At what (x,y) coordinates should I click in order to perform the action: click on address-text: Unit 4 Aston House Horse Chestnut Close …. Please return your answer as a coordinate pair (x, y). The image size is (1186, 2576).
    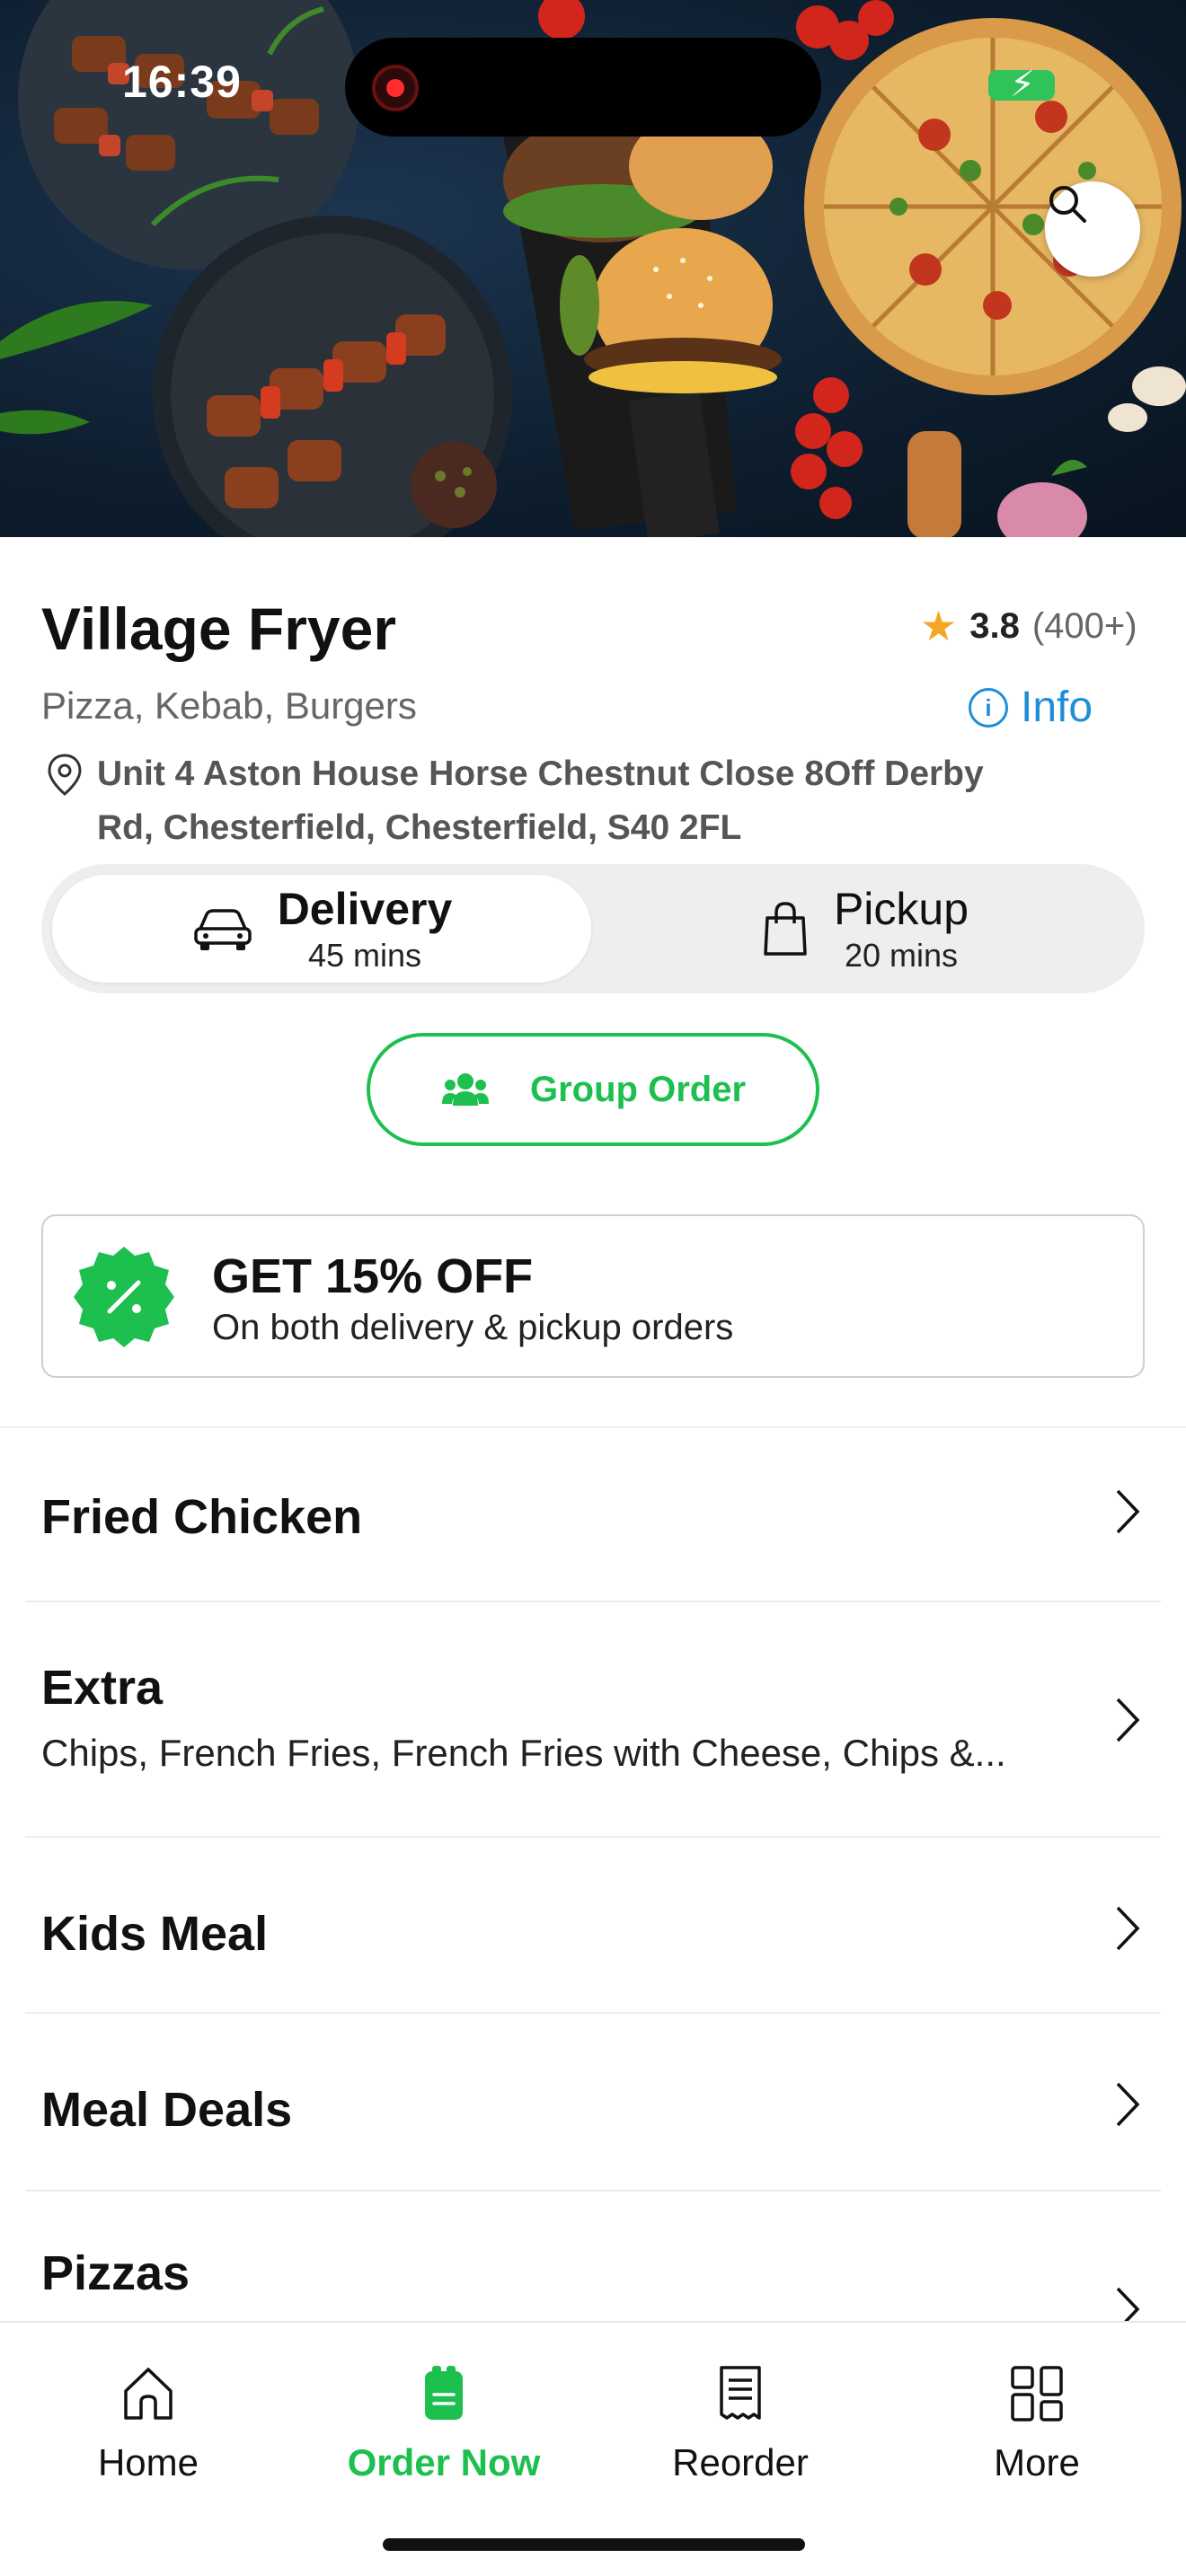
    Looking at the image, I should click on (540, 800).